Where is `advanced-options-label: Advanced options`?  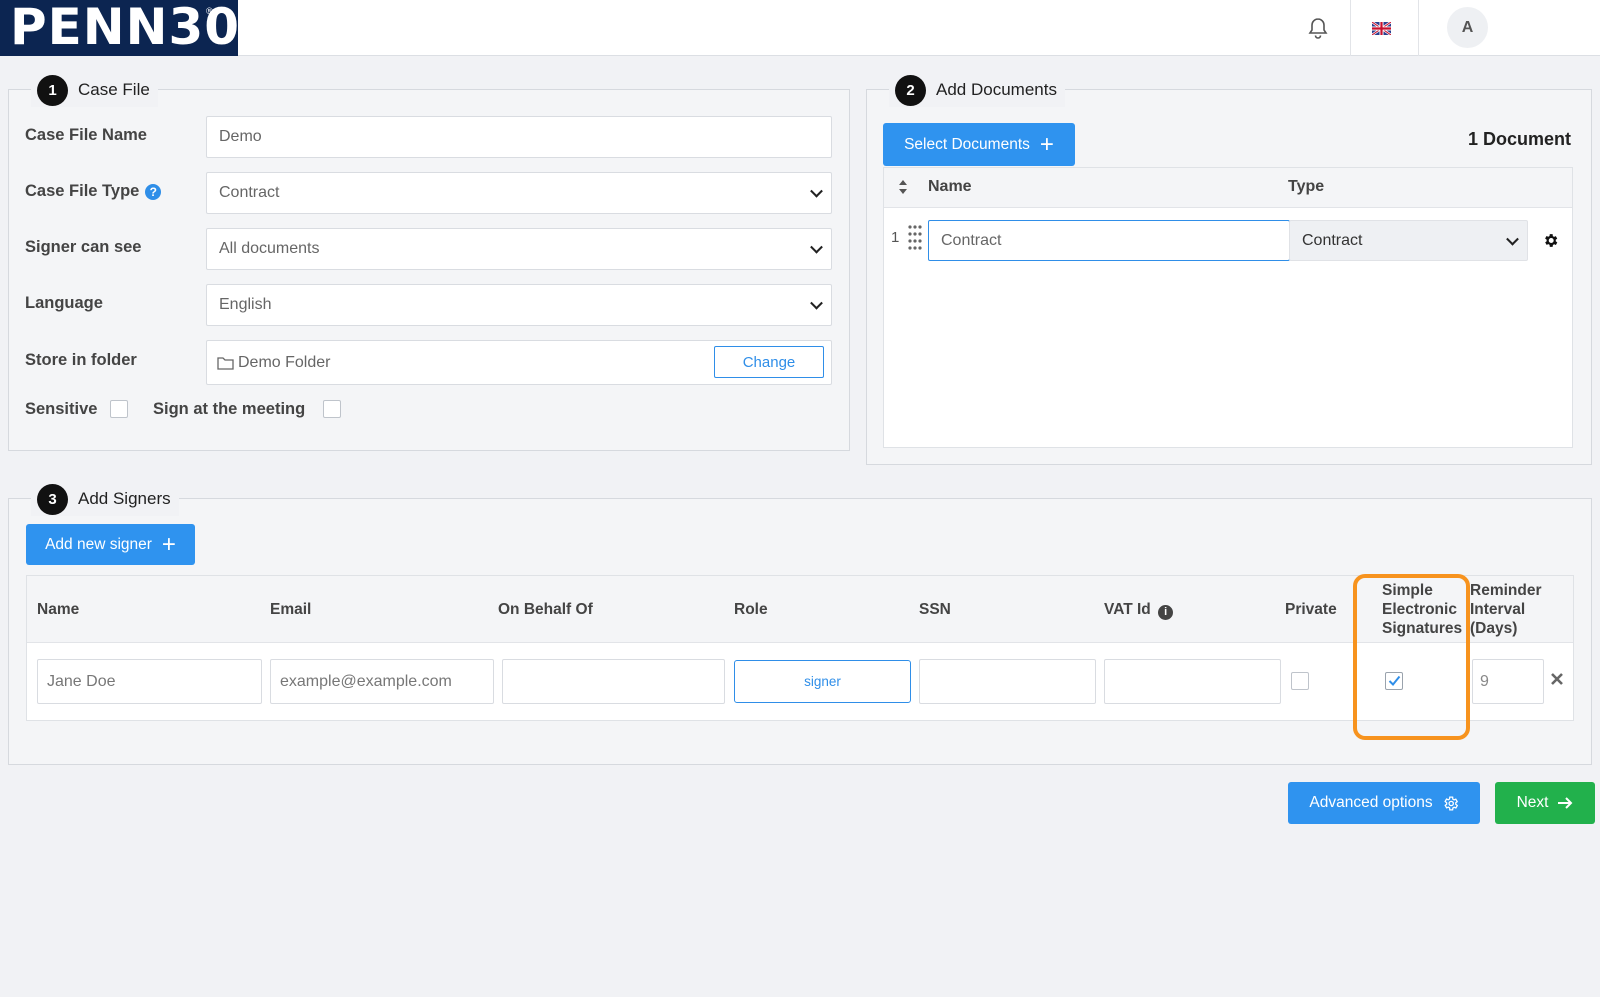
advanced-options-label: Advanced options is located at coordinates (1371, 802).